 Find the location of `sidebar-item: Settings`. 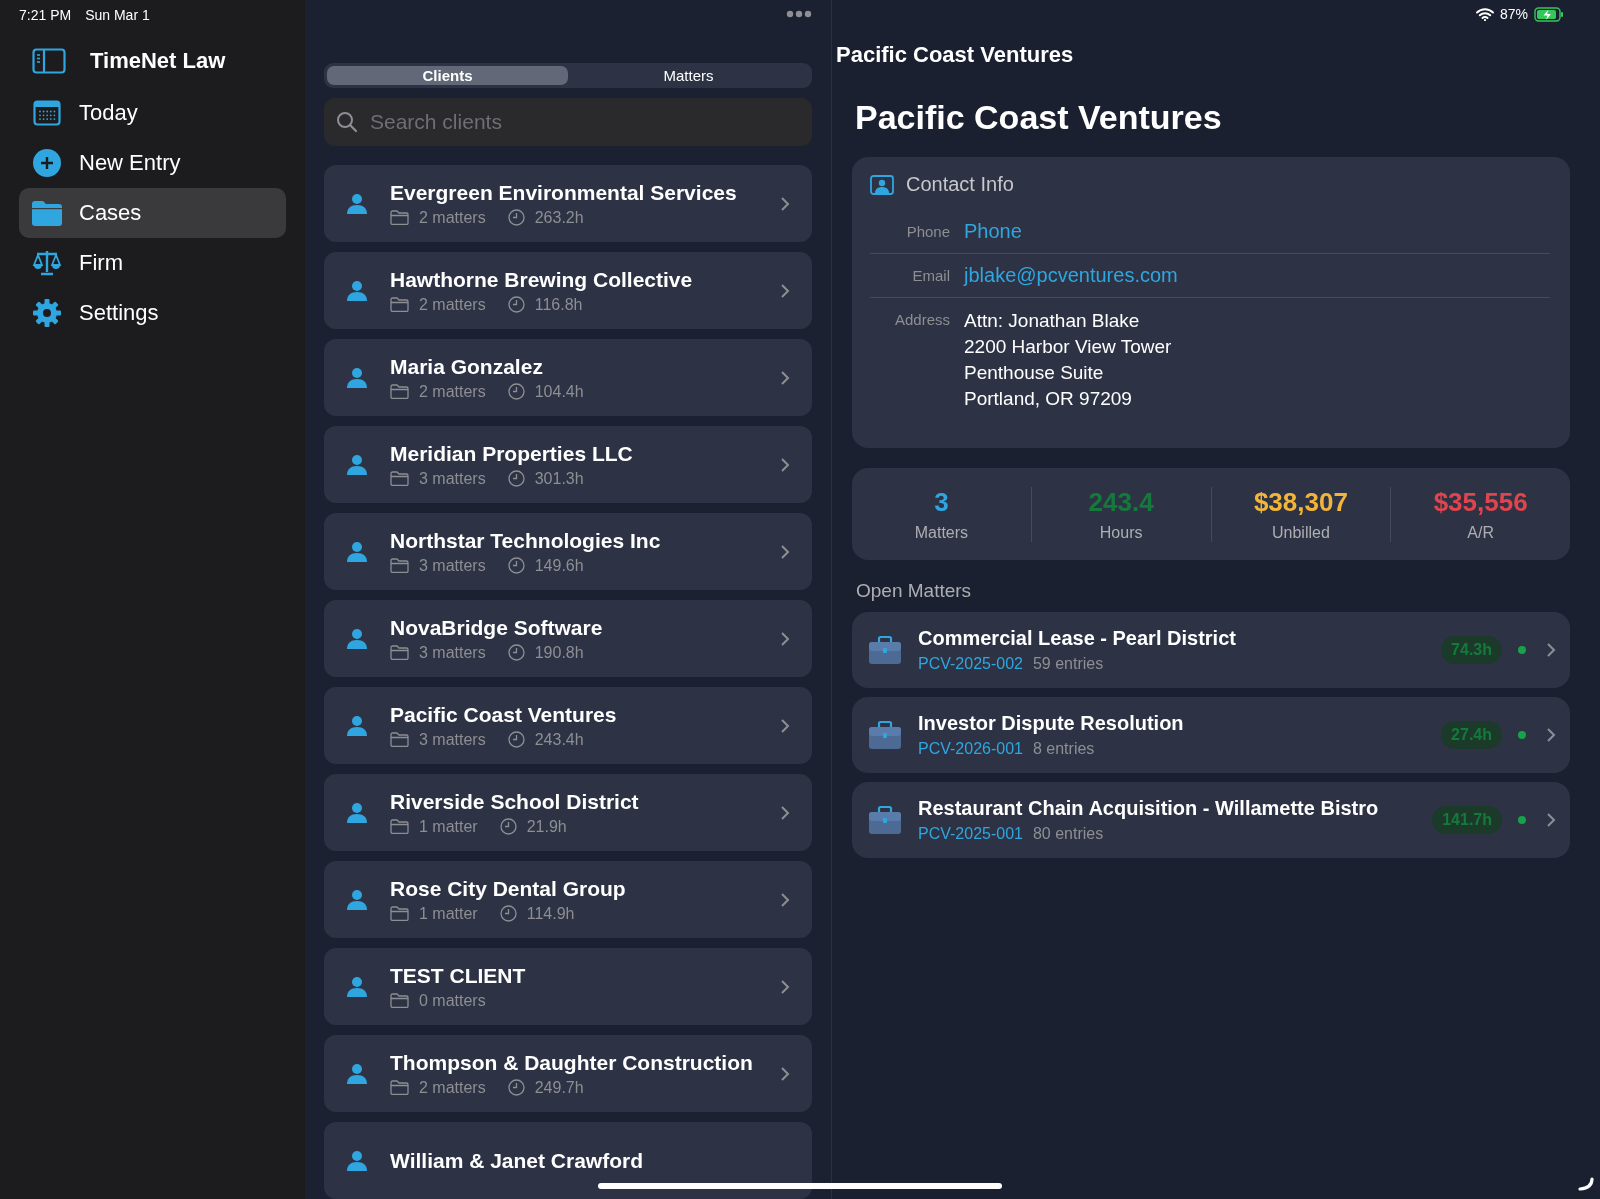

sidebar-item: Settings is located at coordinates (152, 313).